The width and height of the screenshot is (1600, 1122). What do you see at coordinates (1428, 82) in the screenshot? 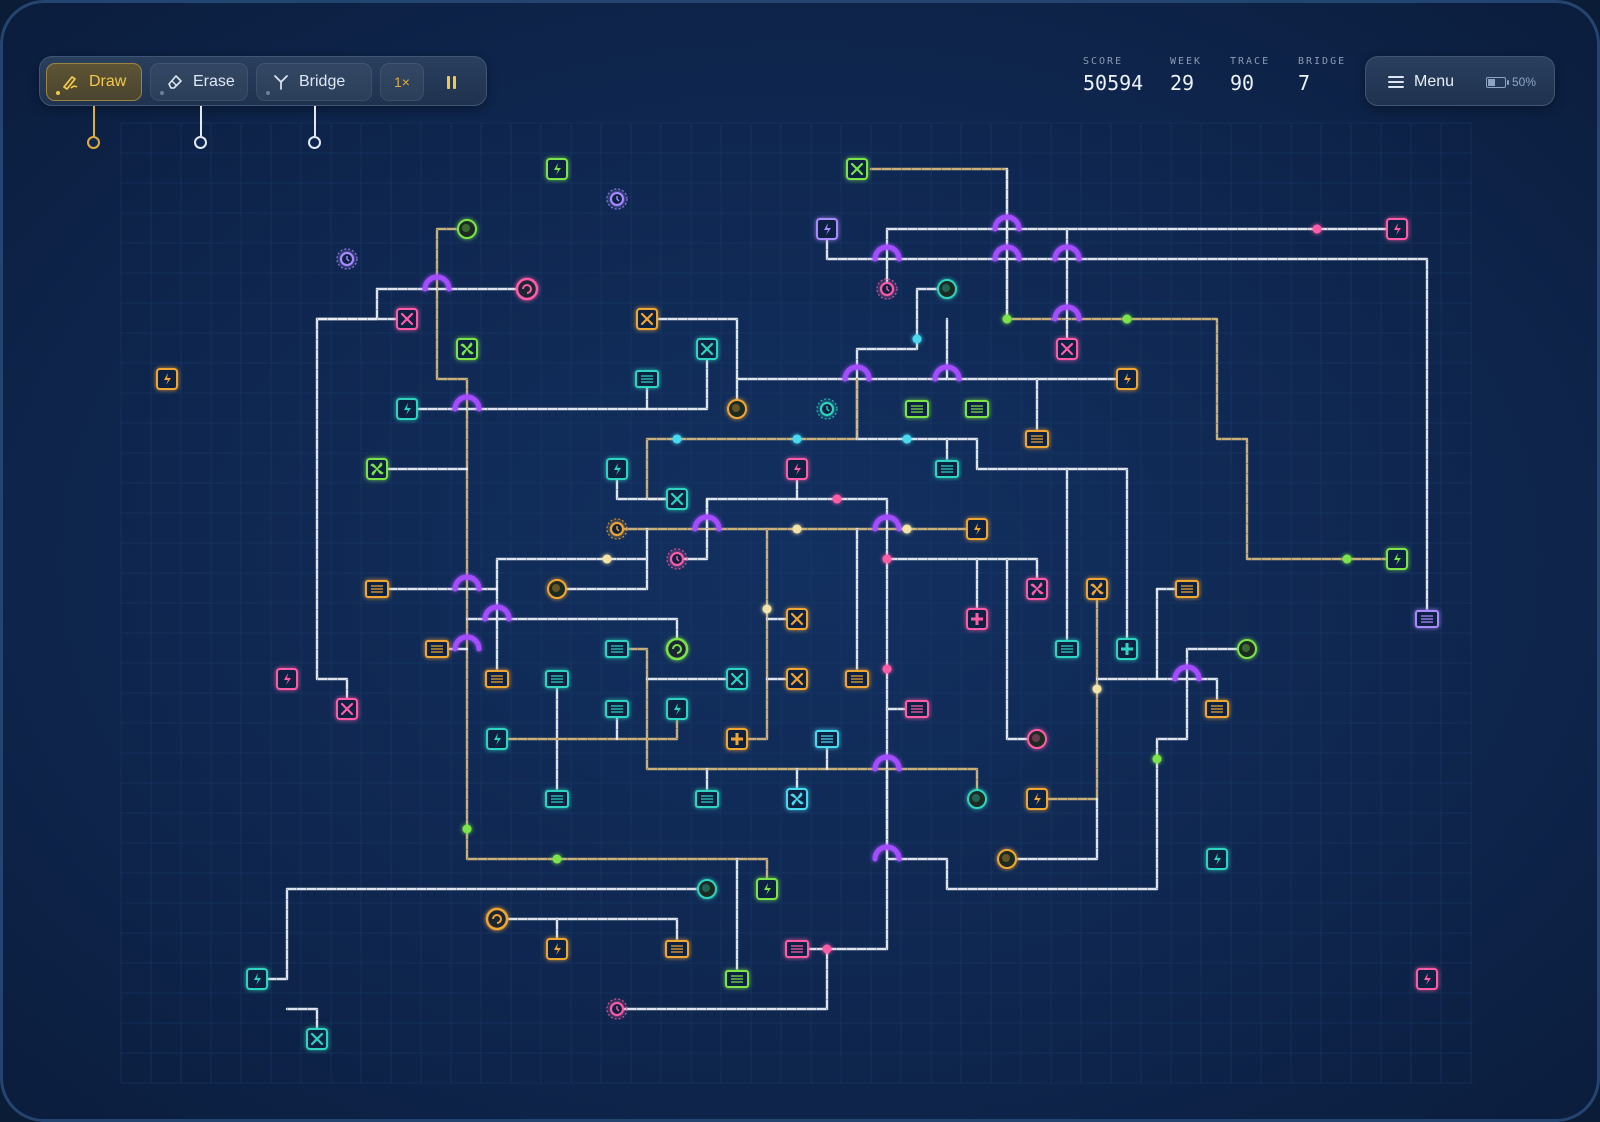
I see `menu-button: Menu` at bounding box center [1428, 82].